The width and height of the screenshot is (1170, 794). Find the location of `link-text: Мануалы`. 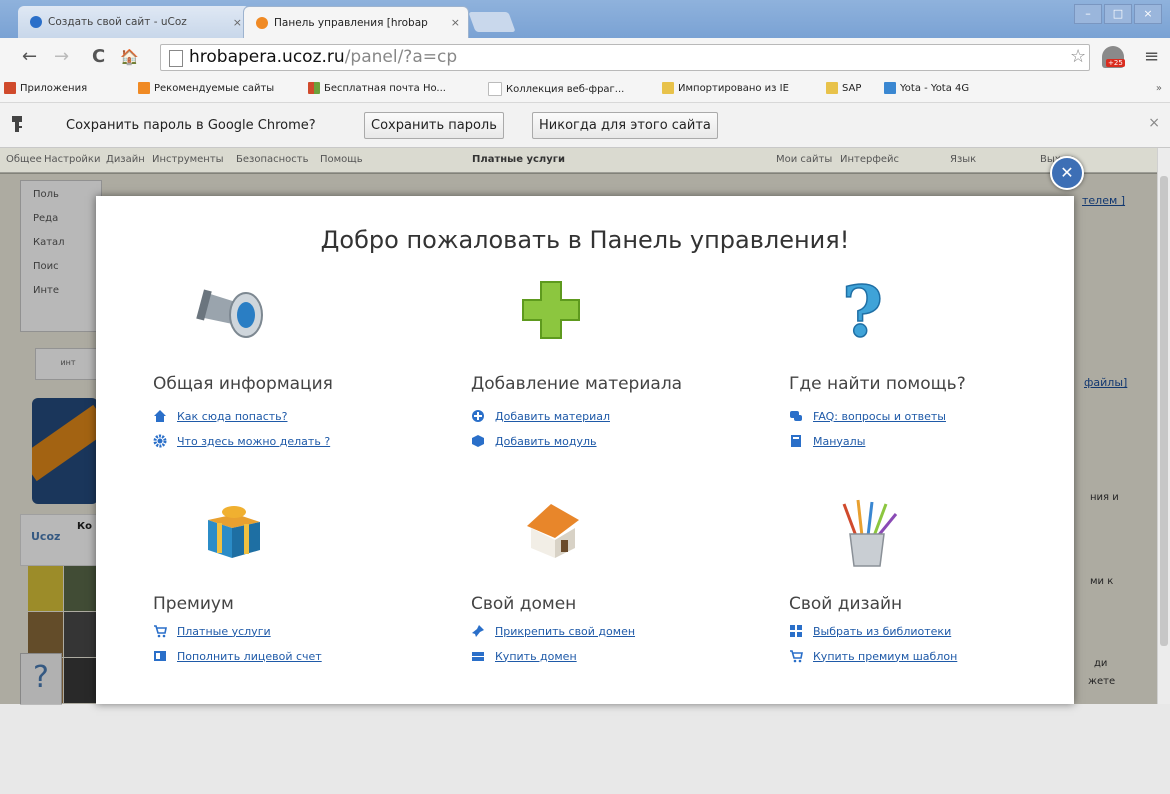

link-text: Мануалы is located at coordinates (839, 441).